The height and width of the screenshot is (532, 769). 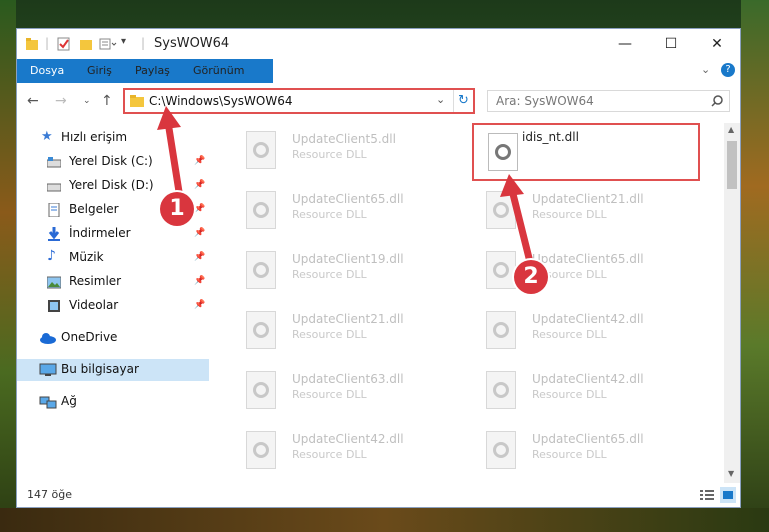 What do you see at coordinates (345, 186) in the screenshot?
I see `annotation-arrows` at bounding box center [345, 186].